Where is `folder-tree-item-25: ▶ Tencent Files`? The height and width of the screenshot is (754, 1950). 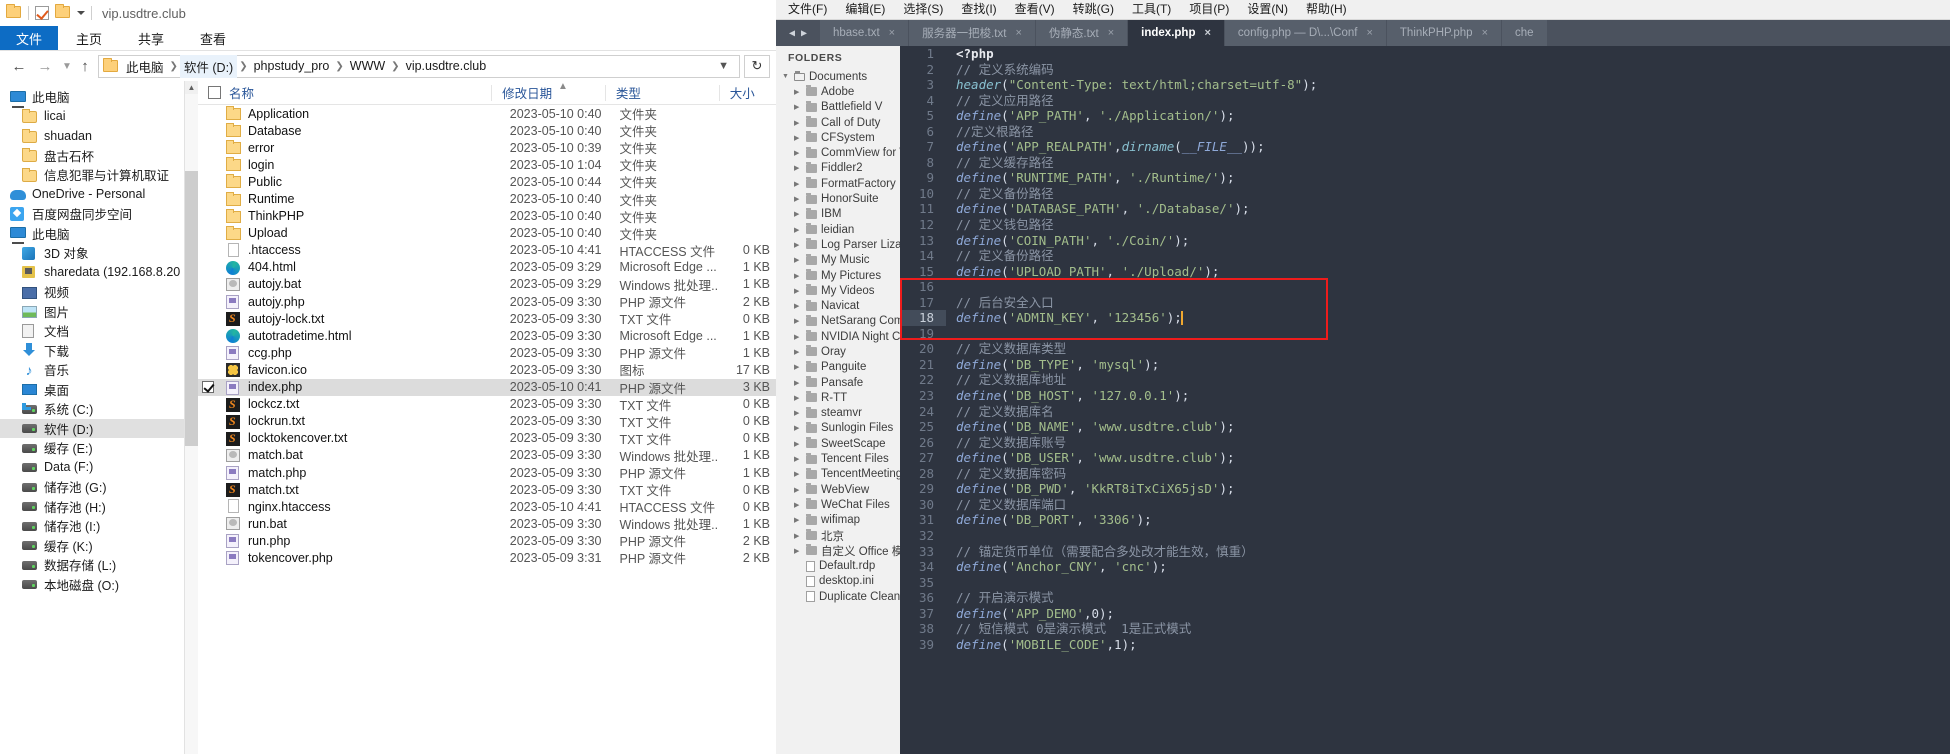
folder-tree-item-25: ▶ Tencent Files is located at coordinates (838, 458).